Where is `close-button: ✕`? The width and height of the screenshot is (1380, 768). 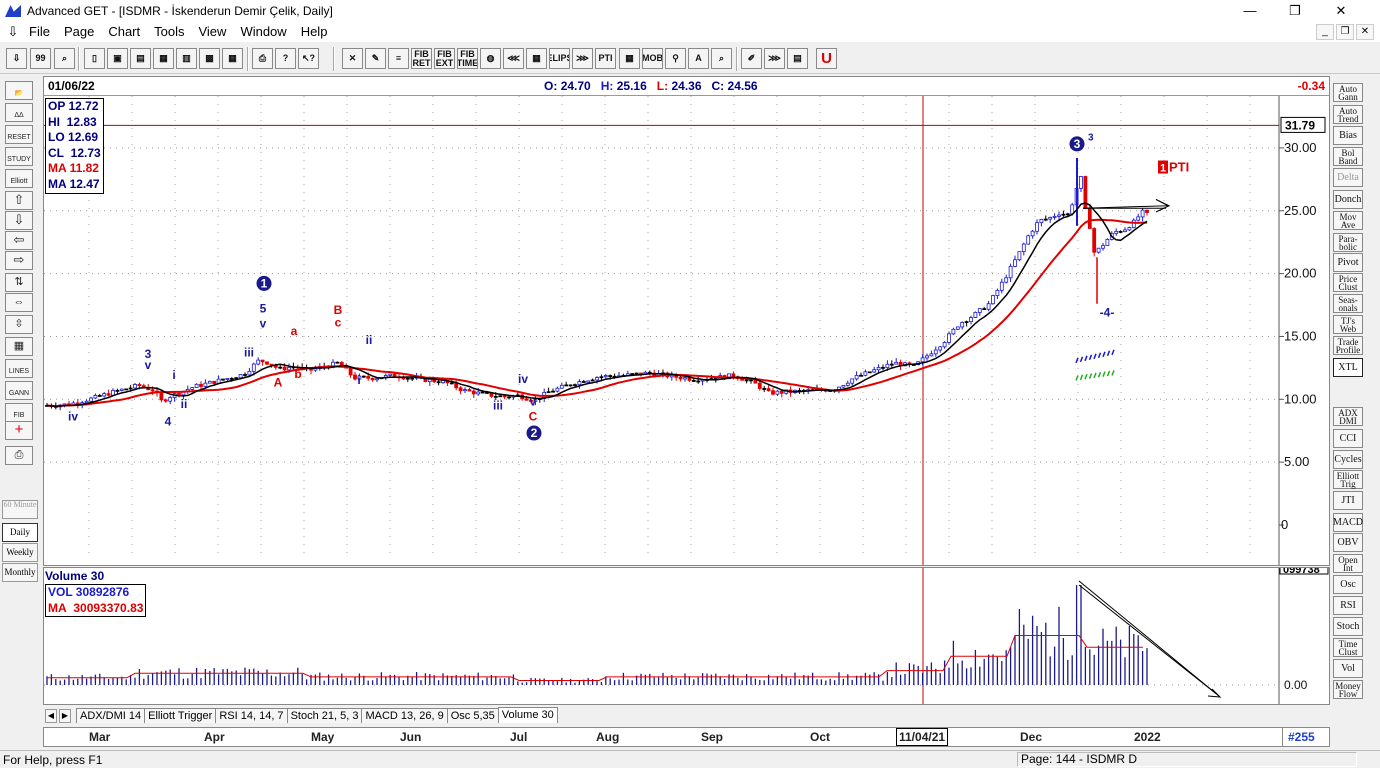
close-button: ✕ is located at coordinates (1341, 11).